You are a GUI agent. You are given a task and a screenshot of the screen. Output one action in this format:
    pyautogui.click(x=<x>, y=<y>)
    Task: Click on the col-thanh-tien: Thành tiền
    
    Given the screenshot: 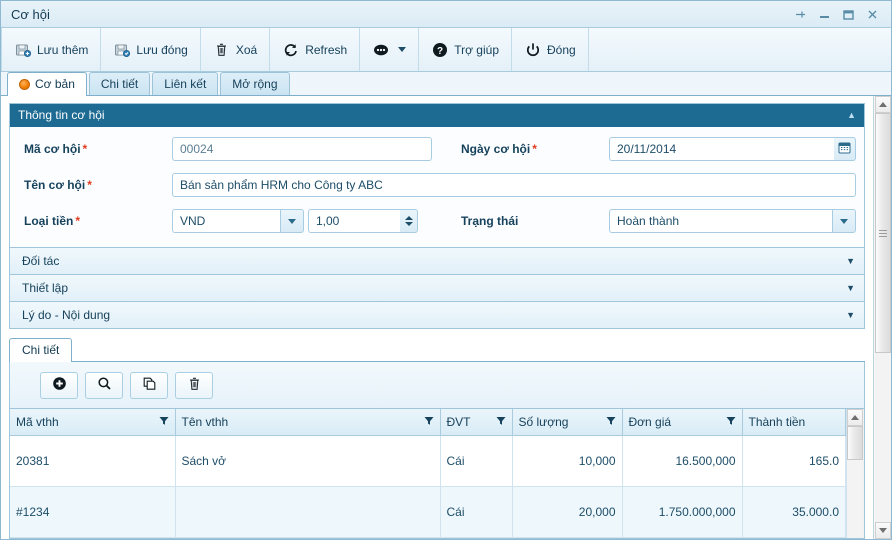 What is the action you would take?
    pyautogui.click(x=794, y=422)
    